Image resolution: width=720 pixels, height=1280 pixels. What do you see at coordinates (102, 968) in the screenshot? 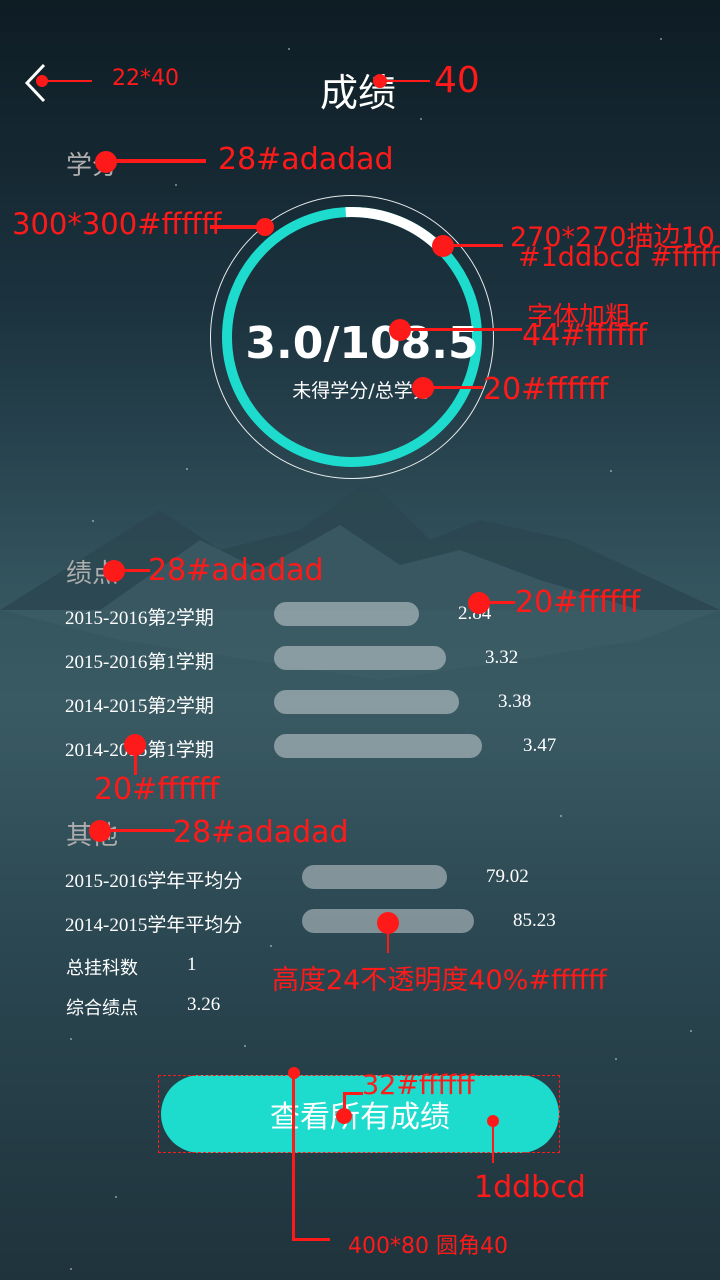
I see `failed-count-label: 总挂科数` at bounding box center [102, 968].